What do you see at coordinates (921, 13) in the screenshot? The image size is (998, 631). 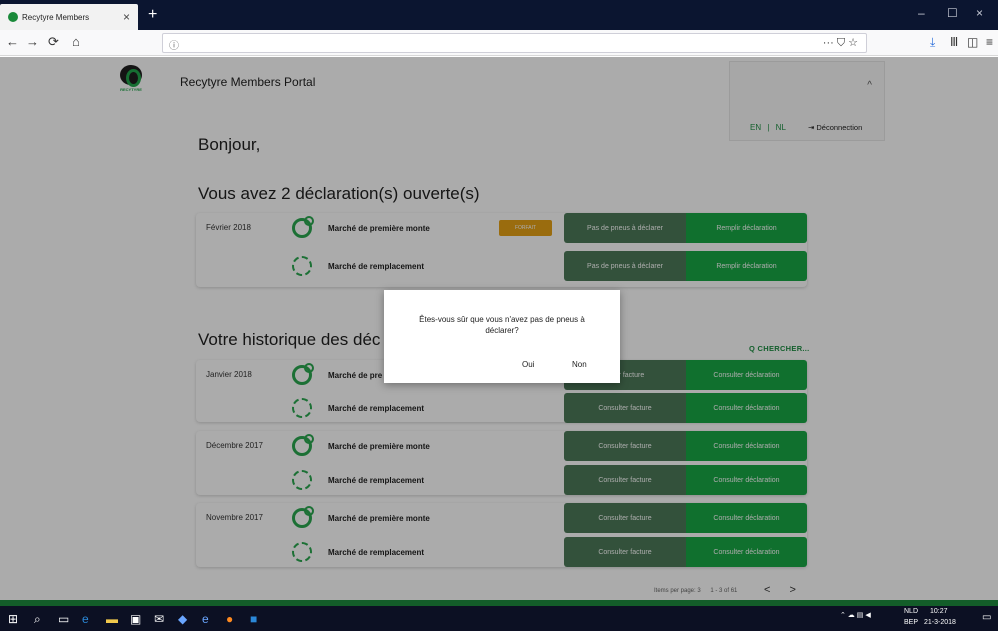 I see `minimize-button: –` at bounding box center [921, 13].